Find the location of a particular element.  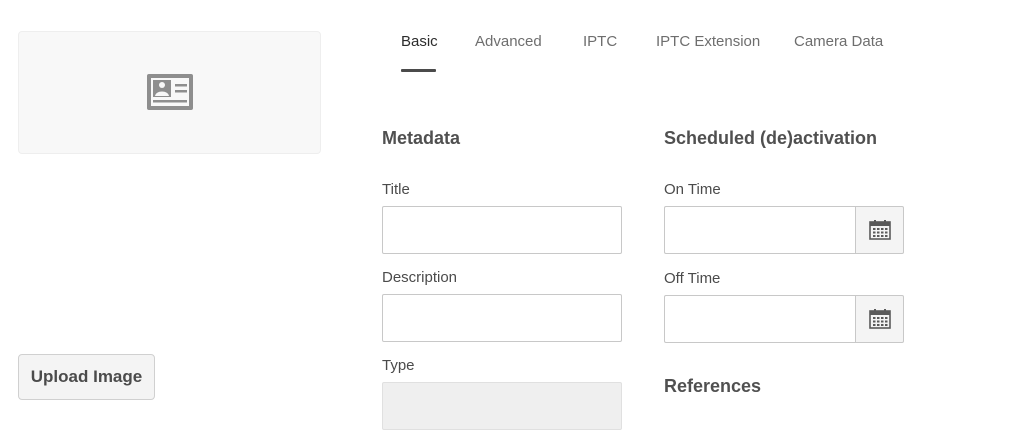

off-time-datepicker is located at coordinates (784, 319).